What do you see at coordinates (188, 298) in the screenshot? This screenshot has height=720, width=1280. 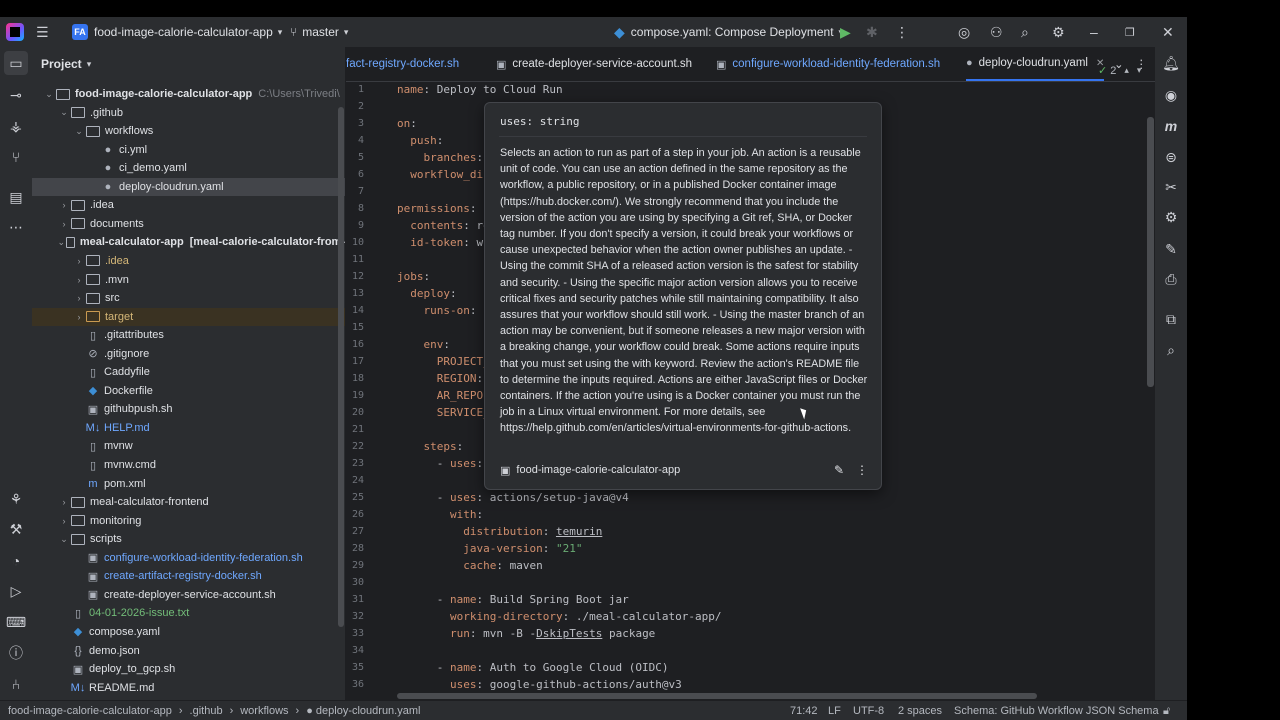 I see `tree-item: › src` at bounding box center [188, 298].